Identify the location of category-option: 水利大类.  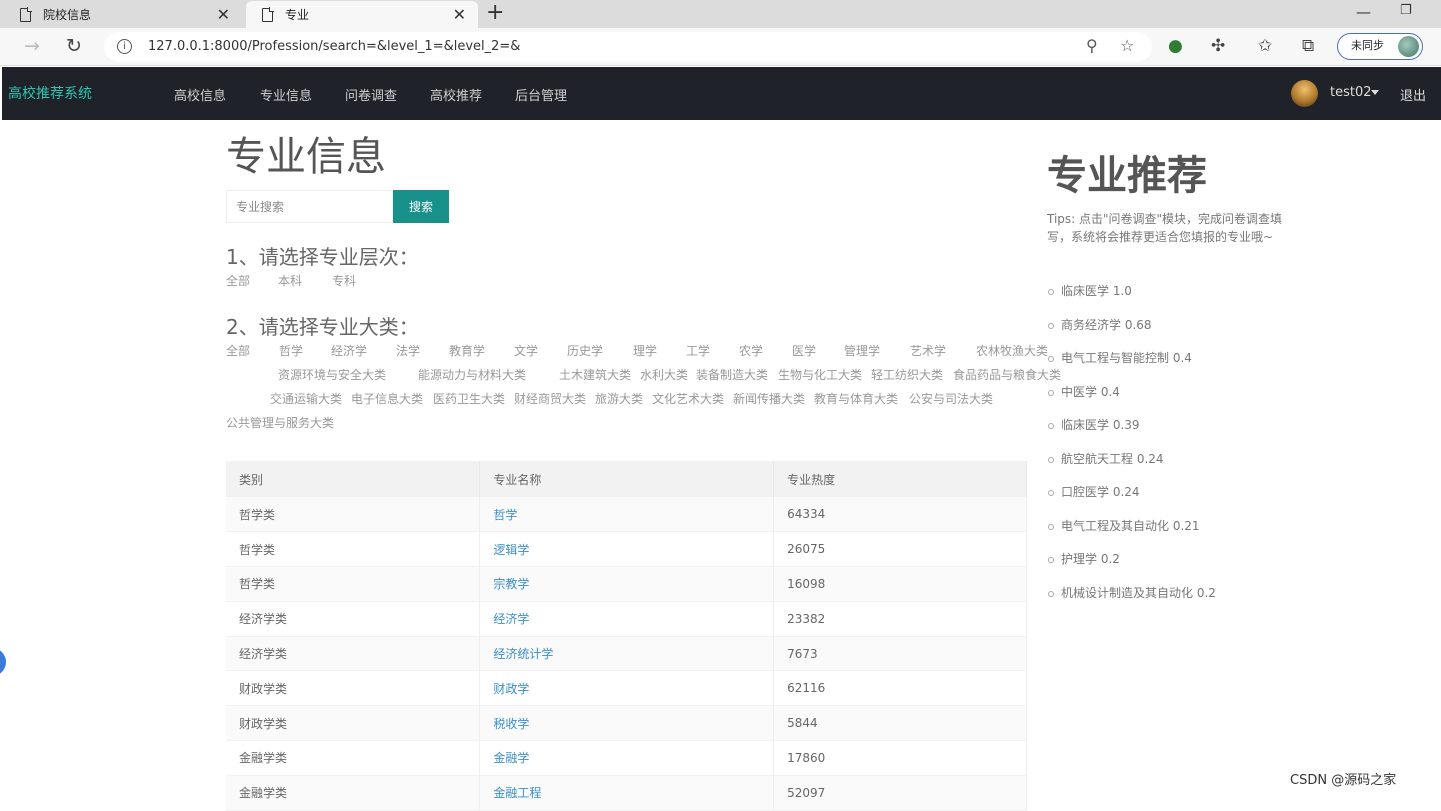
(664, 374).